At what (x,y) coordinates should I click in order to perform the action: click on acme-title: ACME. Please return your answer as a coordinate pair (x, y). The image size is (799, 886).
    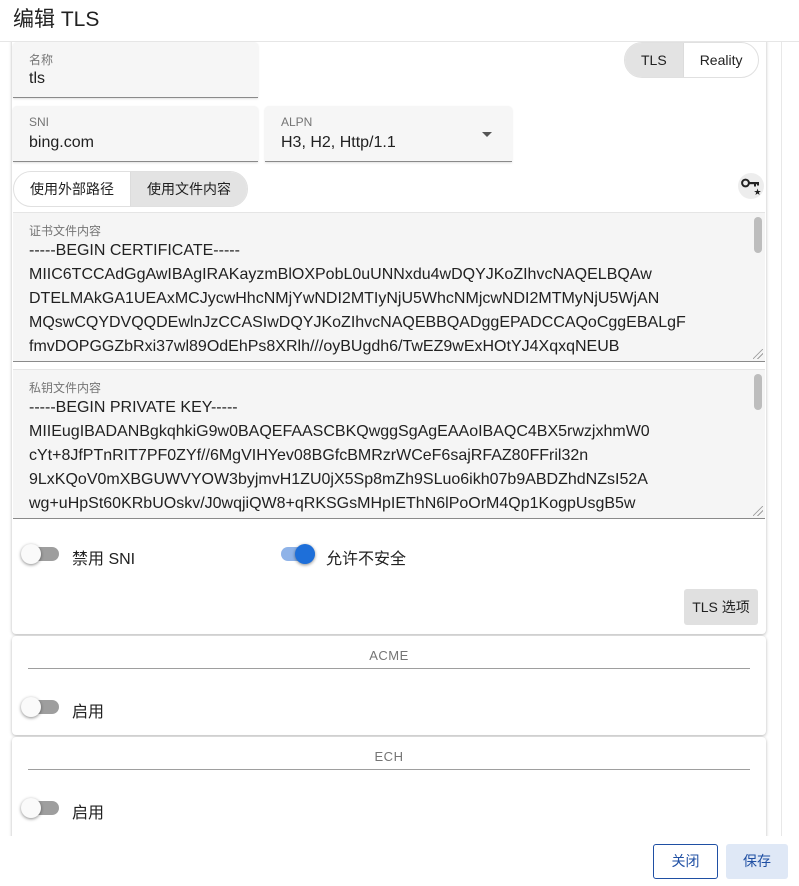
    Looking at the image, I should click on (389, 655).